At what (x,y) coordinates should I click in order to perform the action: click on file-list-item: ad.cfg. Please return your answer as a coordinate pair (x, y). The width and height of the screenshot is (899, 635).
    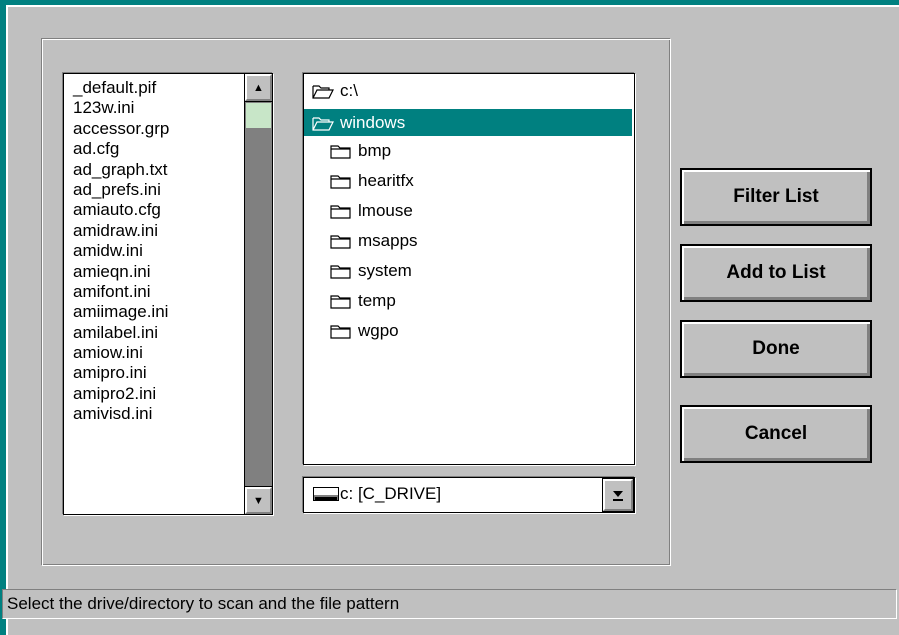
    Looking at the image, I should click on (155, 149).